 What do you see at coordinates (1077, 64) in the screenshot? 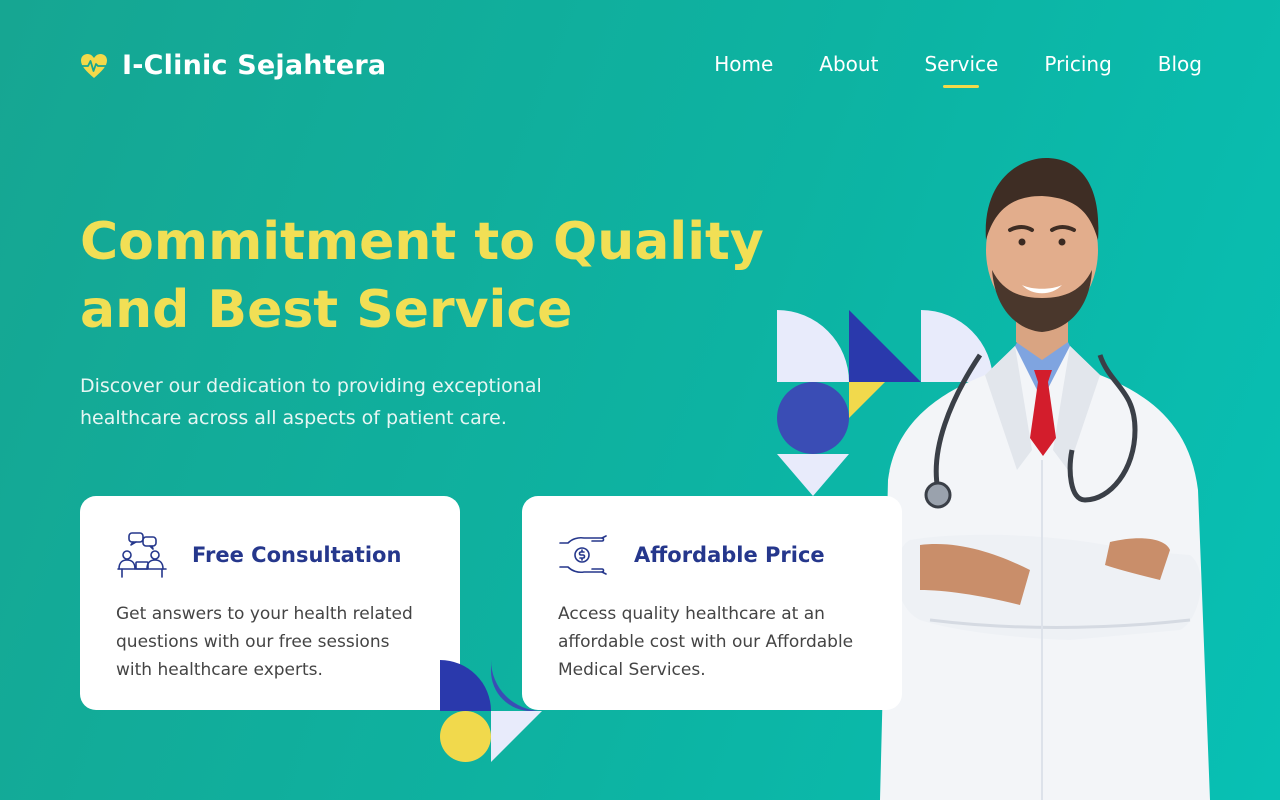
I see `nav-pricing: Pricing` at bounding box center [1077, 64].